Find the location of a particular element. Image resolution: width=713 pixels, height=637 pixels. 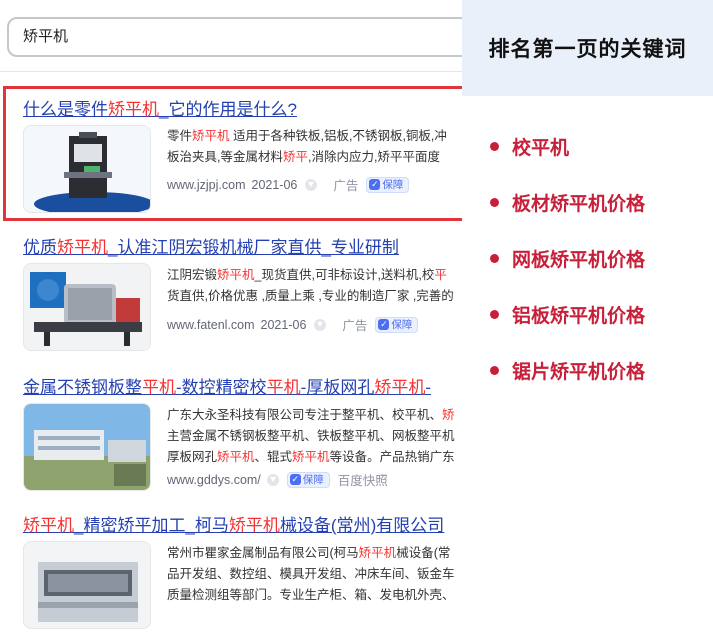

result-meta: www.jzjpj.com 2021-06 广告 ✓ 保障 is located at coordinates (288, 184).